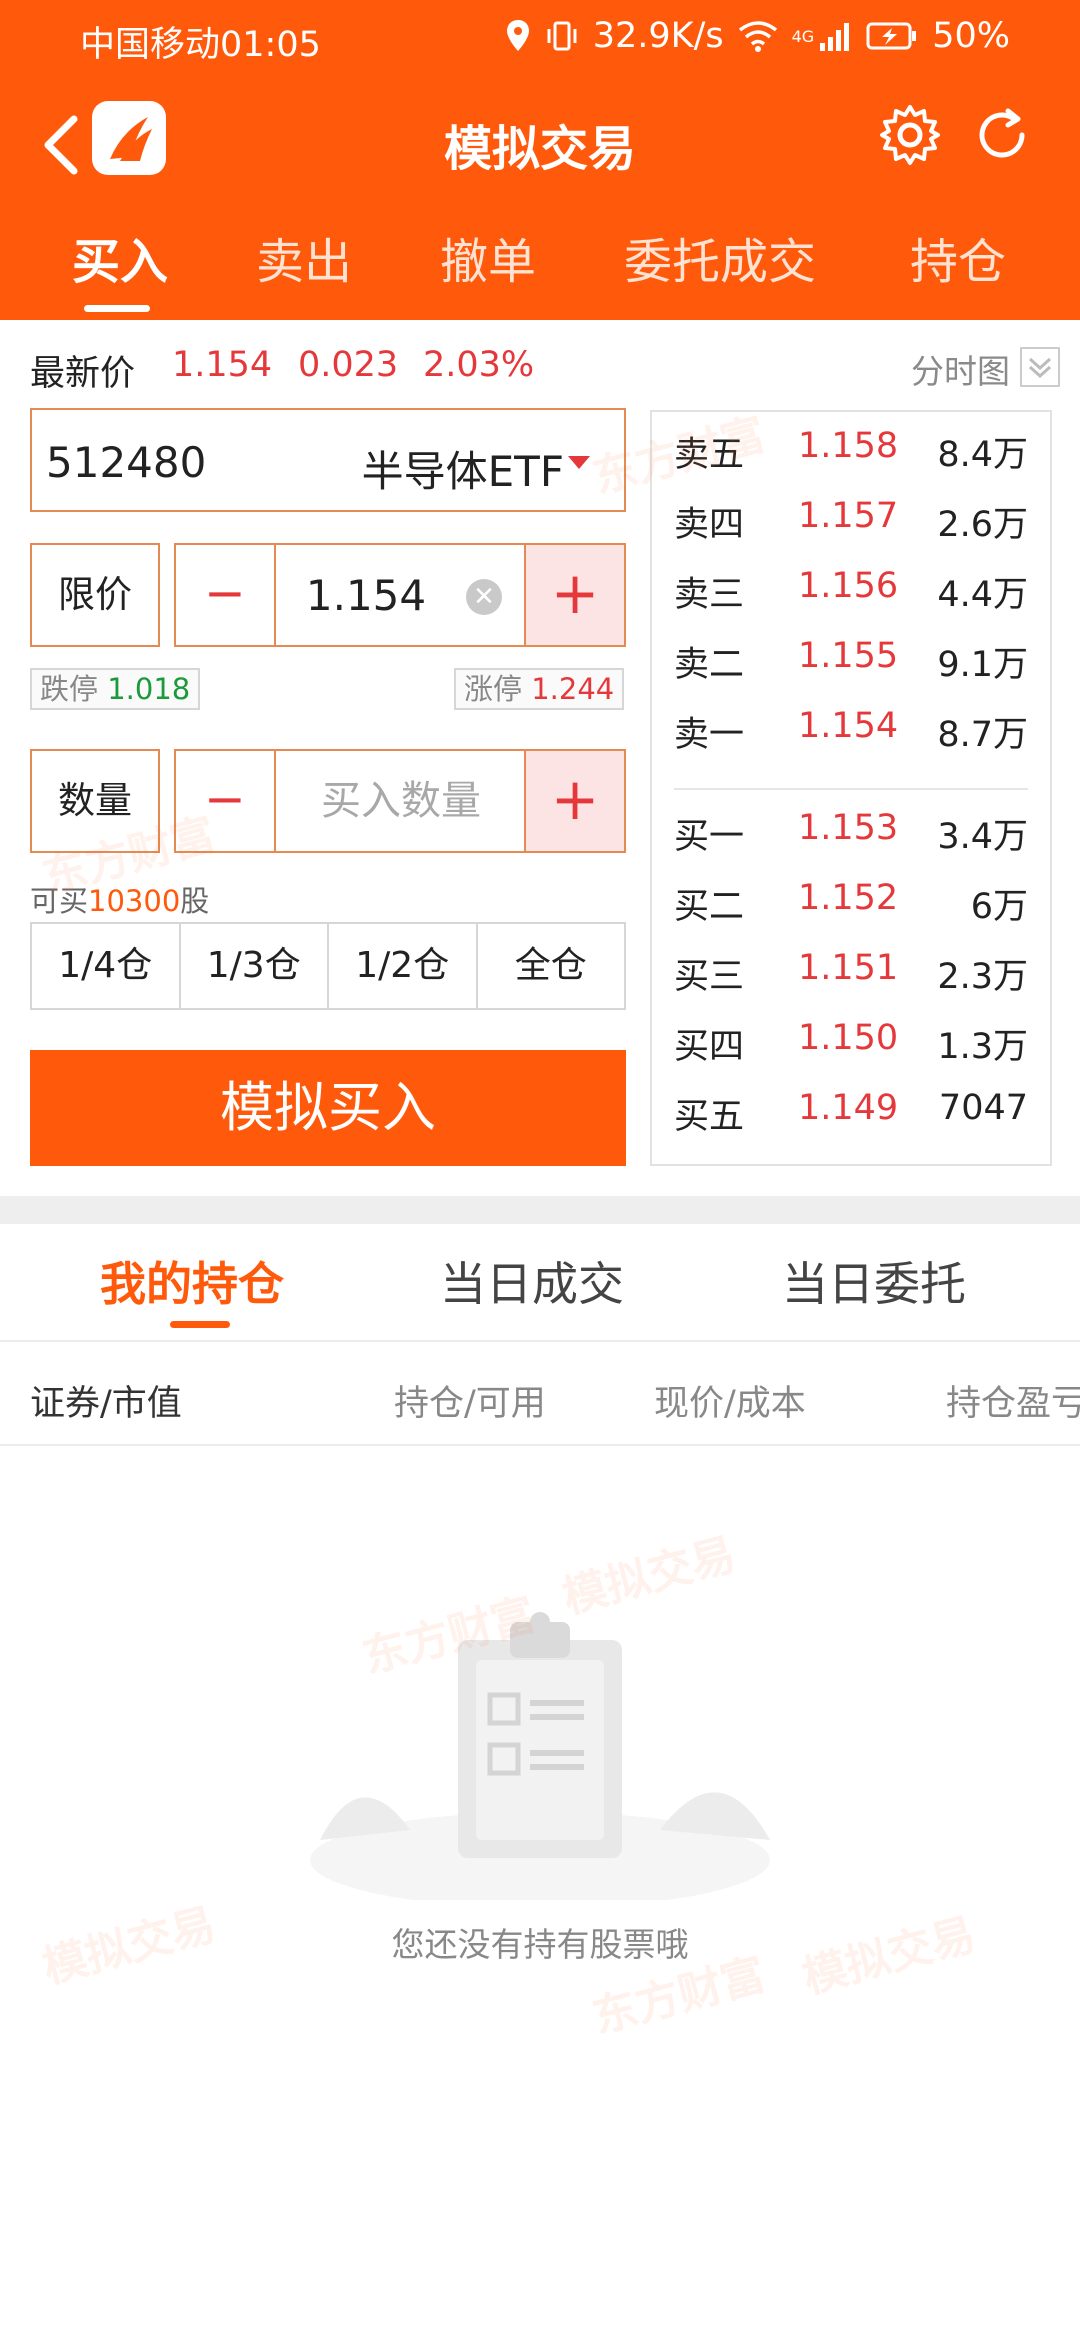  What do you see at coordinates (540, 1944) in the screenshot?
I see `empty-state-text: 您还没有持有股票哦` at bounding box center [540, 1944].